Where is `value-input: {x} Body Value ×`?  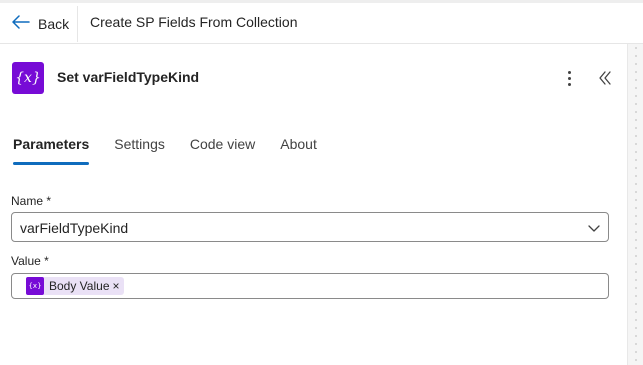
value-input: {x} Body Value × is located at coordinates (310, 286).